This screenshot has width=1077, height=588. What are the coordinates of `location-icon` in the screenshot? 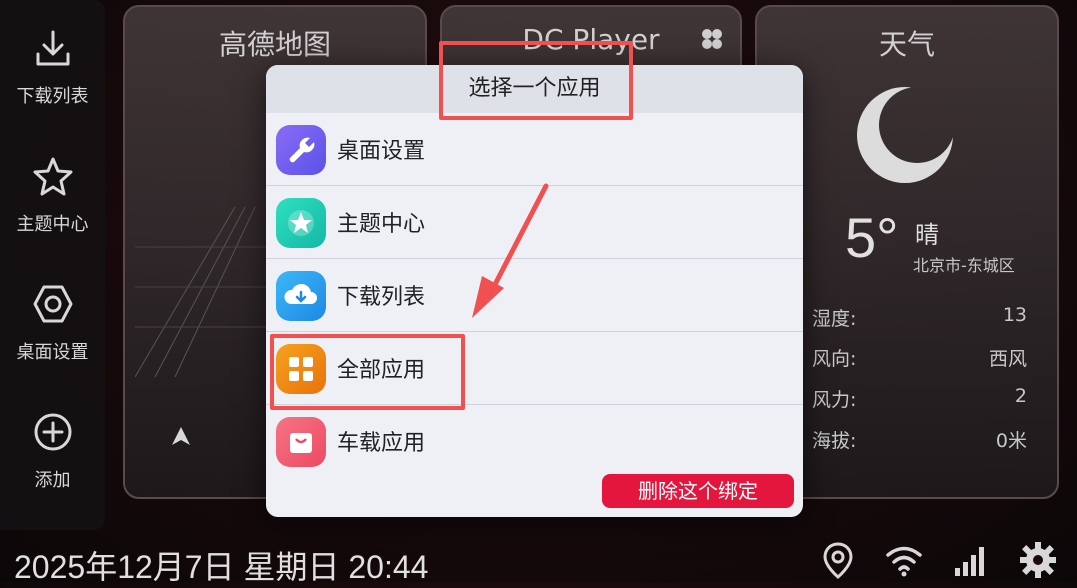 It's located at (838, 560).